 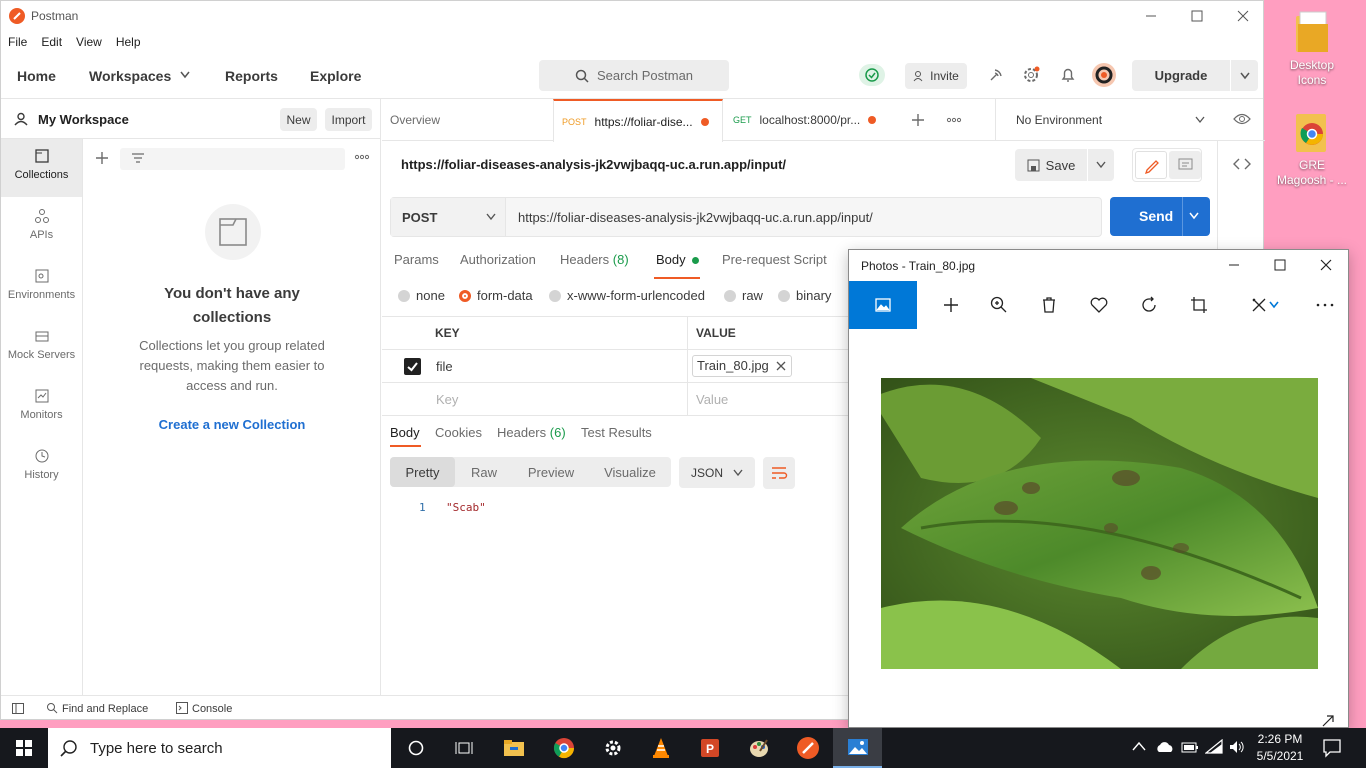 I want to click on collection-filter-input, so click(x=232, y=159).